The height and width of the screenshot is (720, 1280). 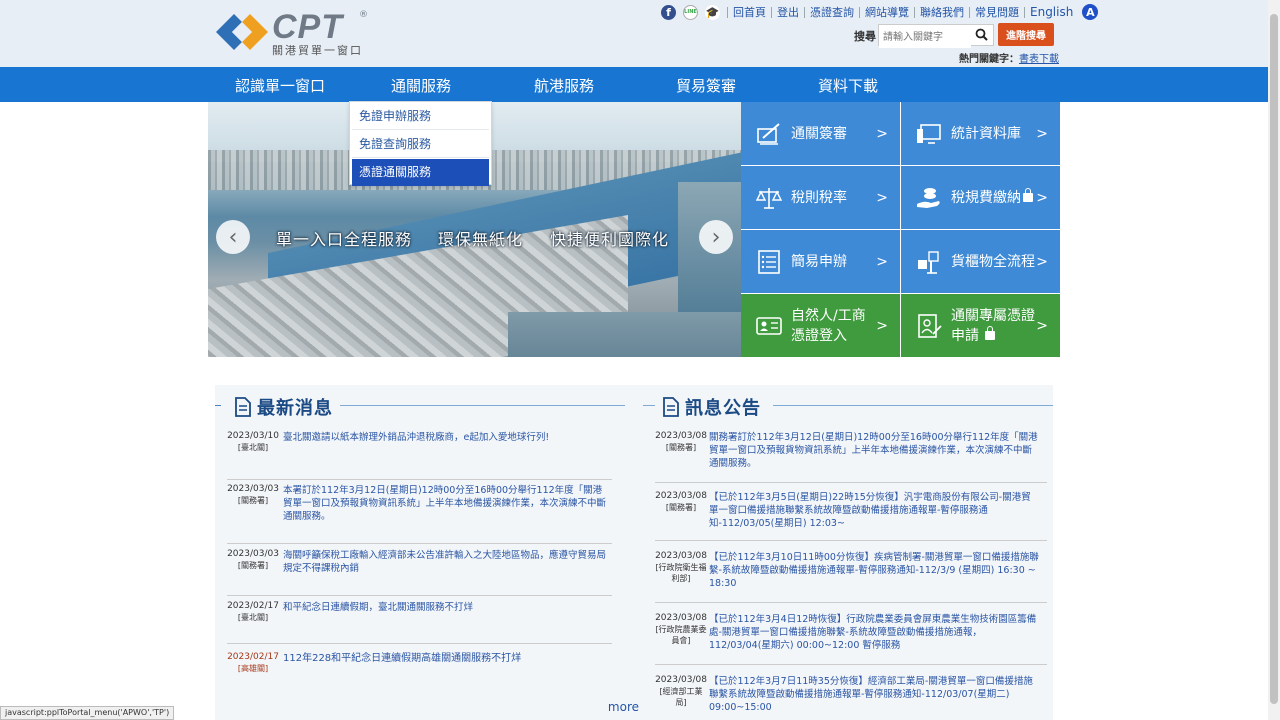 I want to click on tile-statistics-database: 統計資料庫 >, so click(x=980, y=133).